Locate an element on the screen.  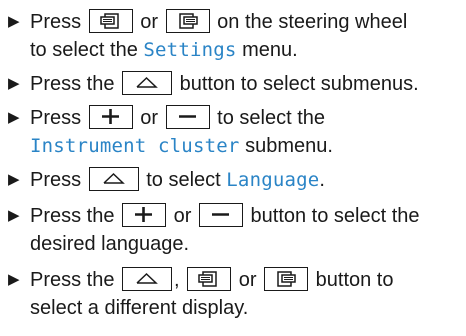
step-3-line-2: Instrument cluster submenu. is located at coordinates (181, 146).